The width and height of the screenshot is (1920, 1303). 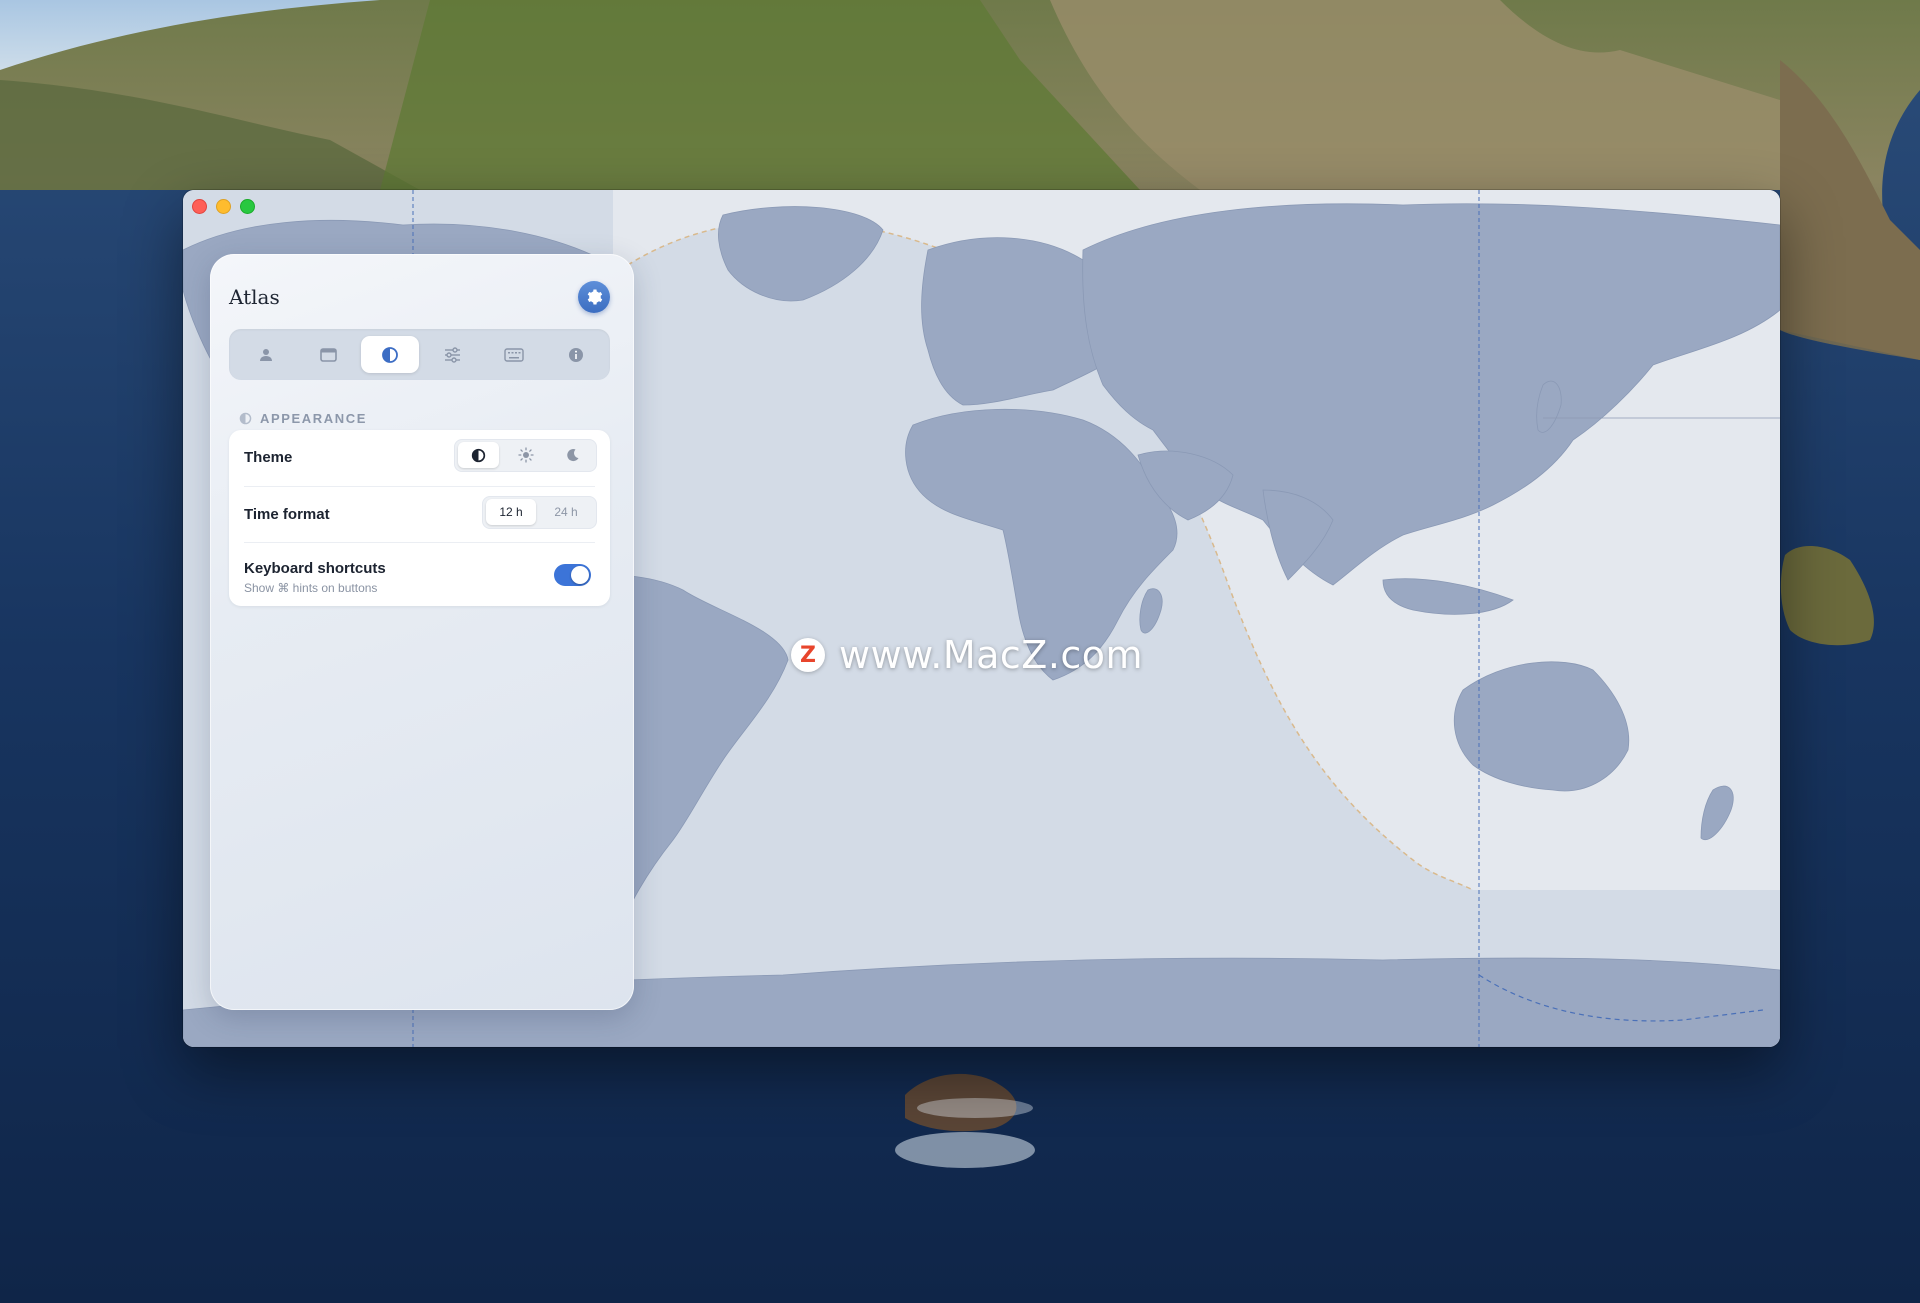 What do you see at coordinates (314, 418) in the screenshot?
I see `section-title: APPEARANCE` at bounding box center [314, 418].